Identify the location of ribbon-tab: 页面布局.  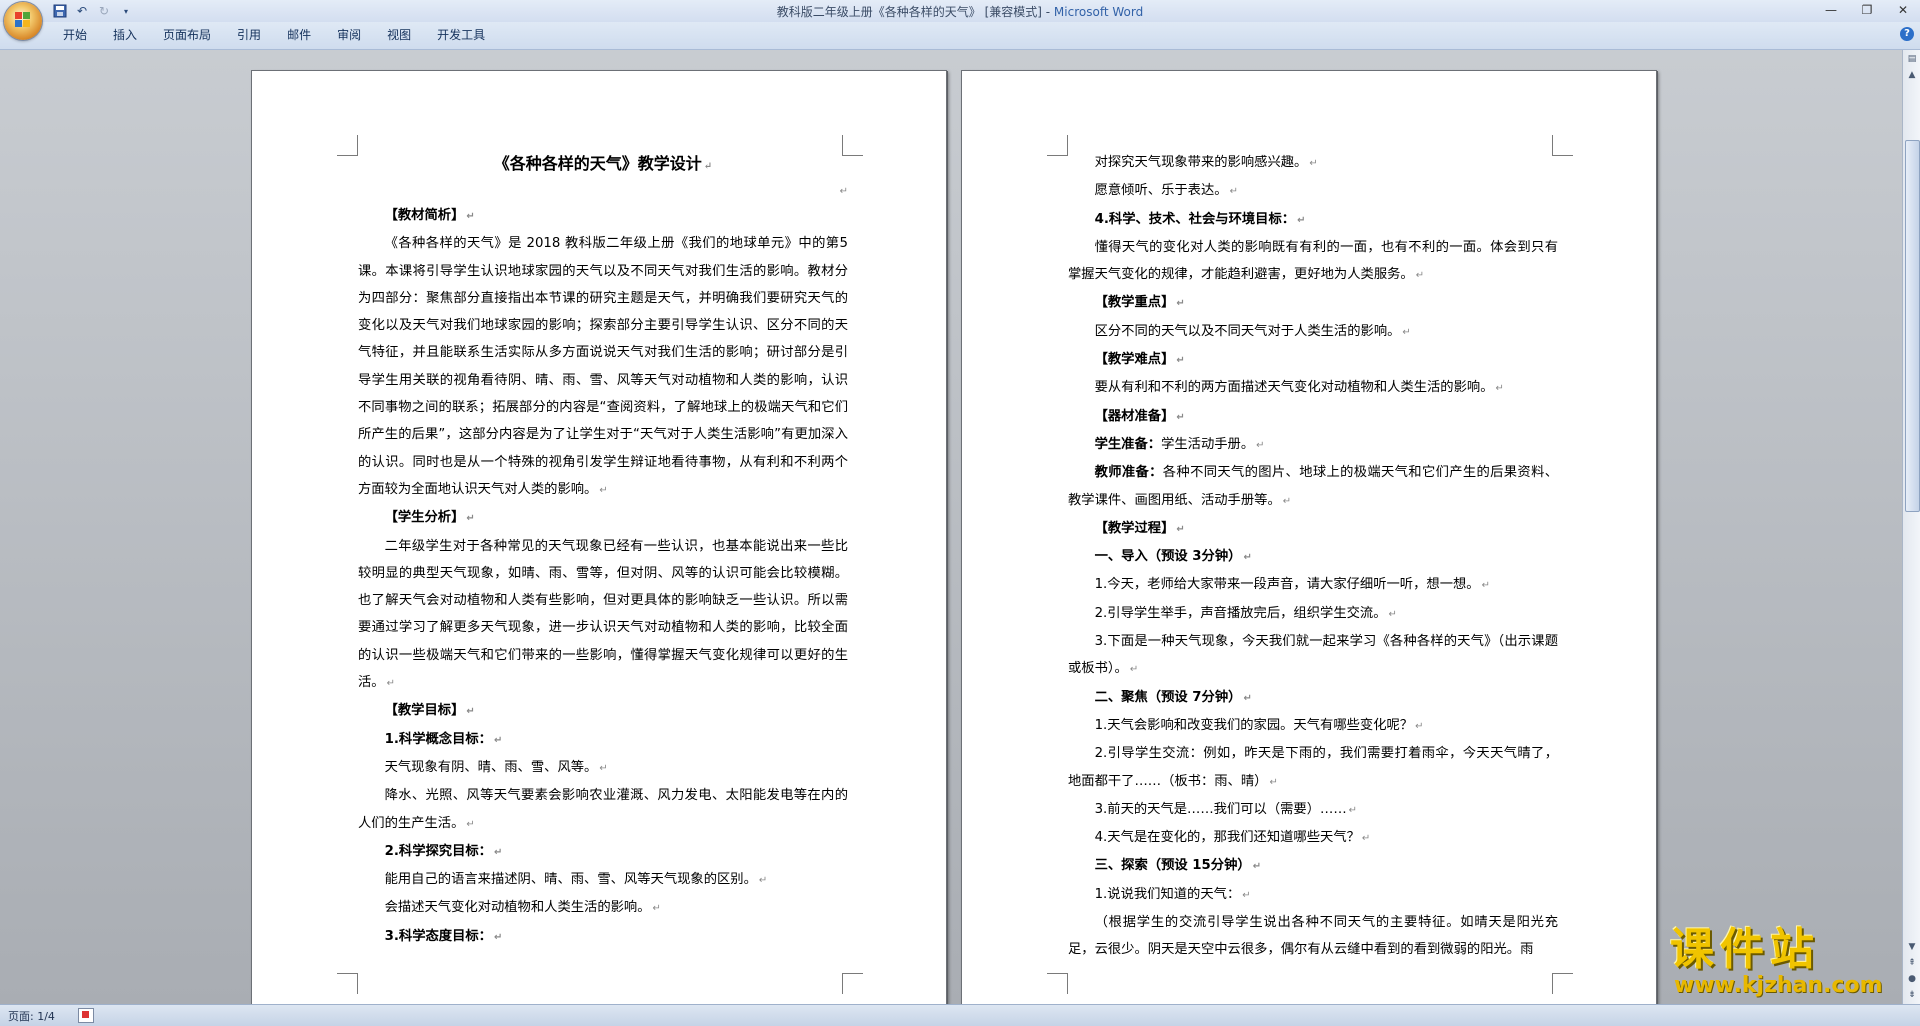
(187, 35).